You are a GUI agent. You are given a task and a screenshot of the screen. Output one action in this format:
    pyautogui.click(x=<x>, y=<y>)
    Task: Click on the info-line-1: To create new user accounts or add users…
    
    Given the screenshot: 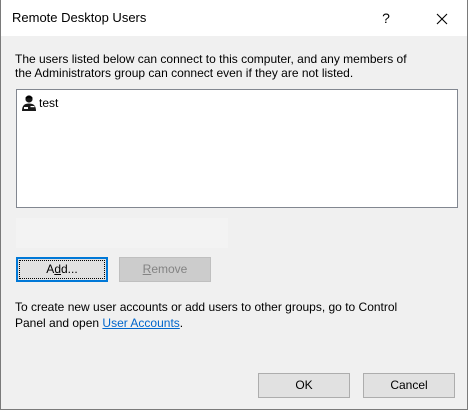 What is the action you would take?
    pyautogui.click(x=206, y=307)
    